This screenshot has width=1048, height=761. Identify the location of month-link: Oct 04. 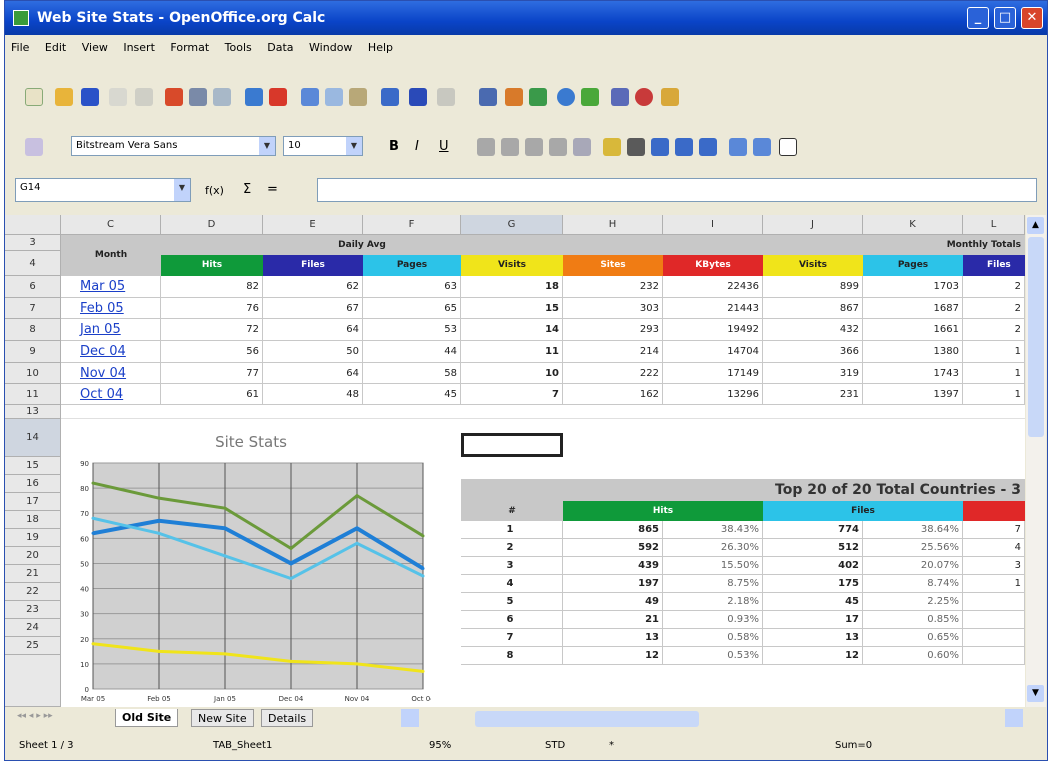
(111, 394).